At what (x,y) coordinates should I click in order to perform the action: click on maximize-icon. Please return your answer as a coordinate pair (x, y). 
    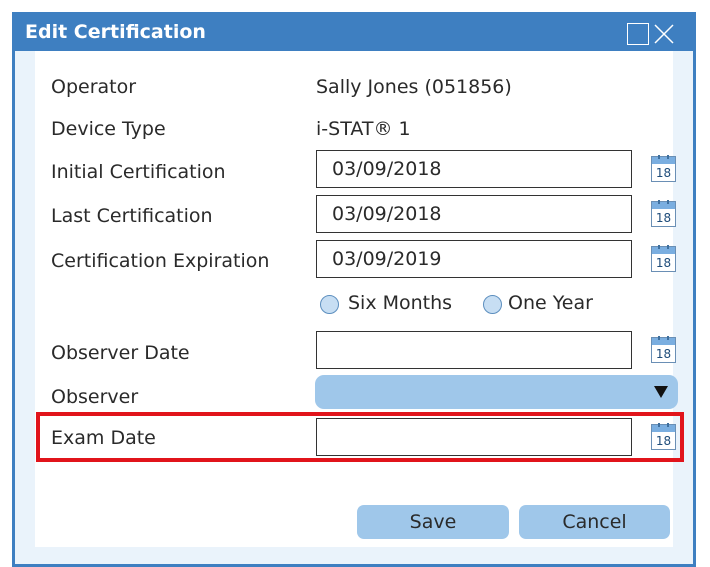
    Looking at the image, I should click on (638, 34).